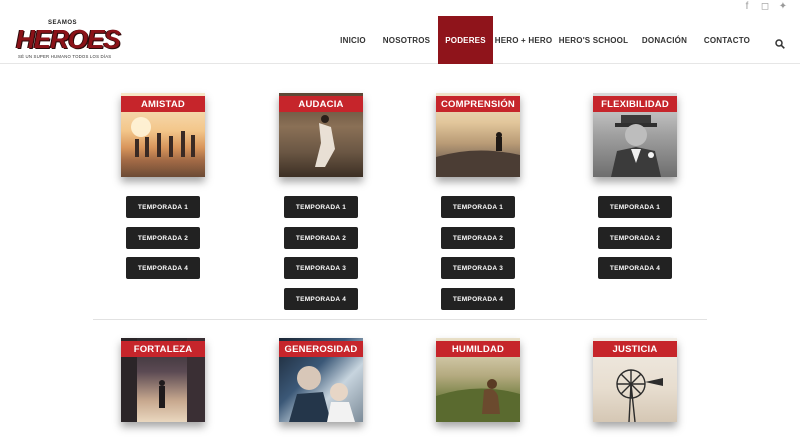 The height and width of the screenshot is (439, 800). I want to click on power-card-audacia: AUDACIA, so click(321, 135).